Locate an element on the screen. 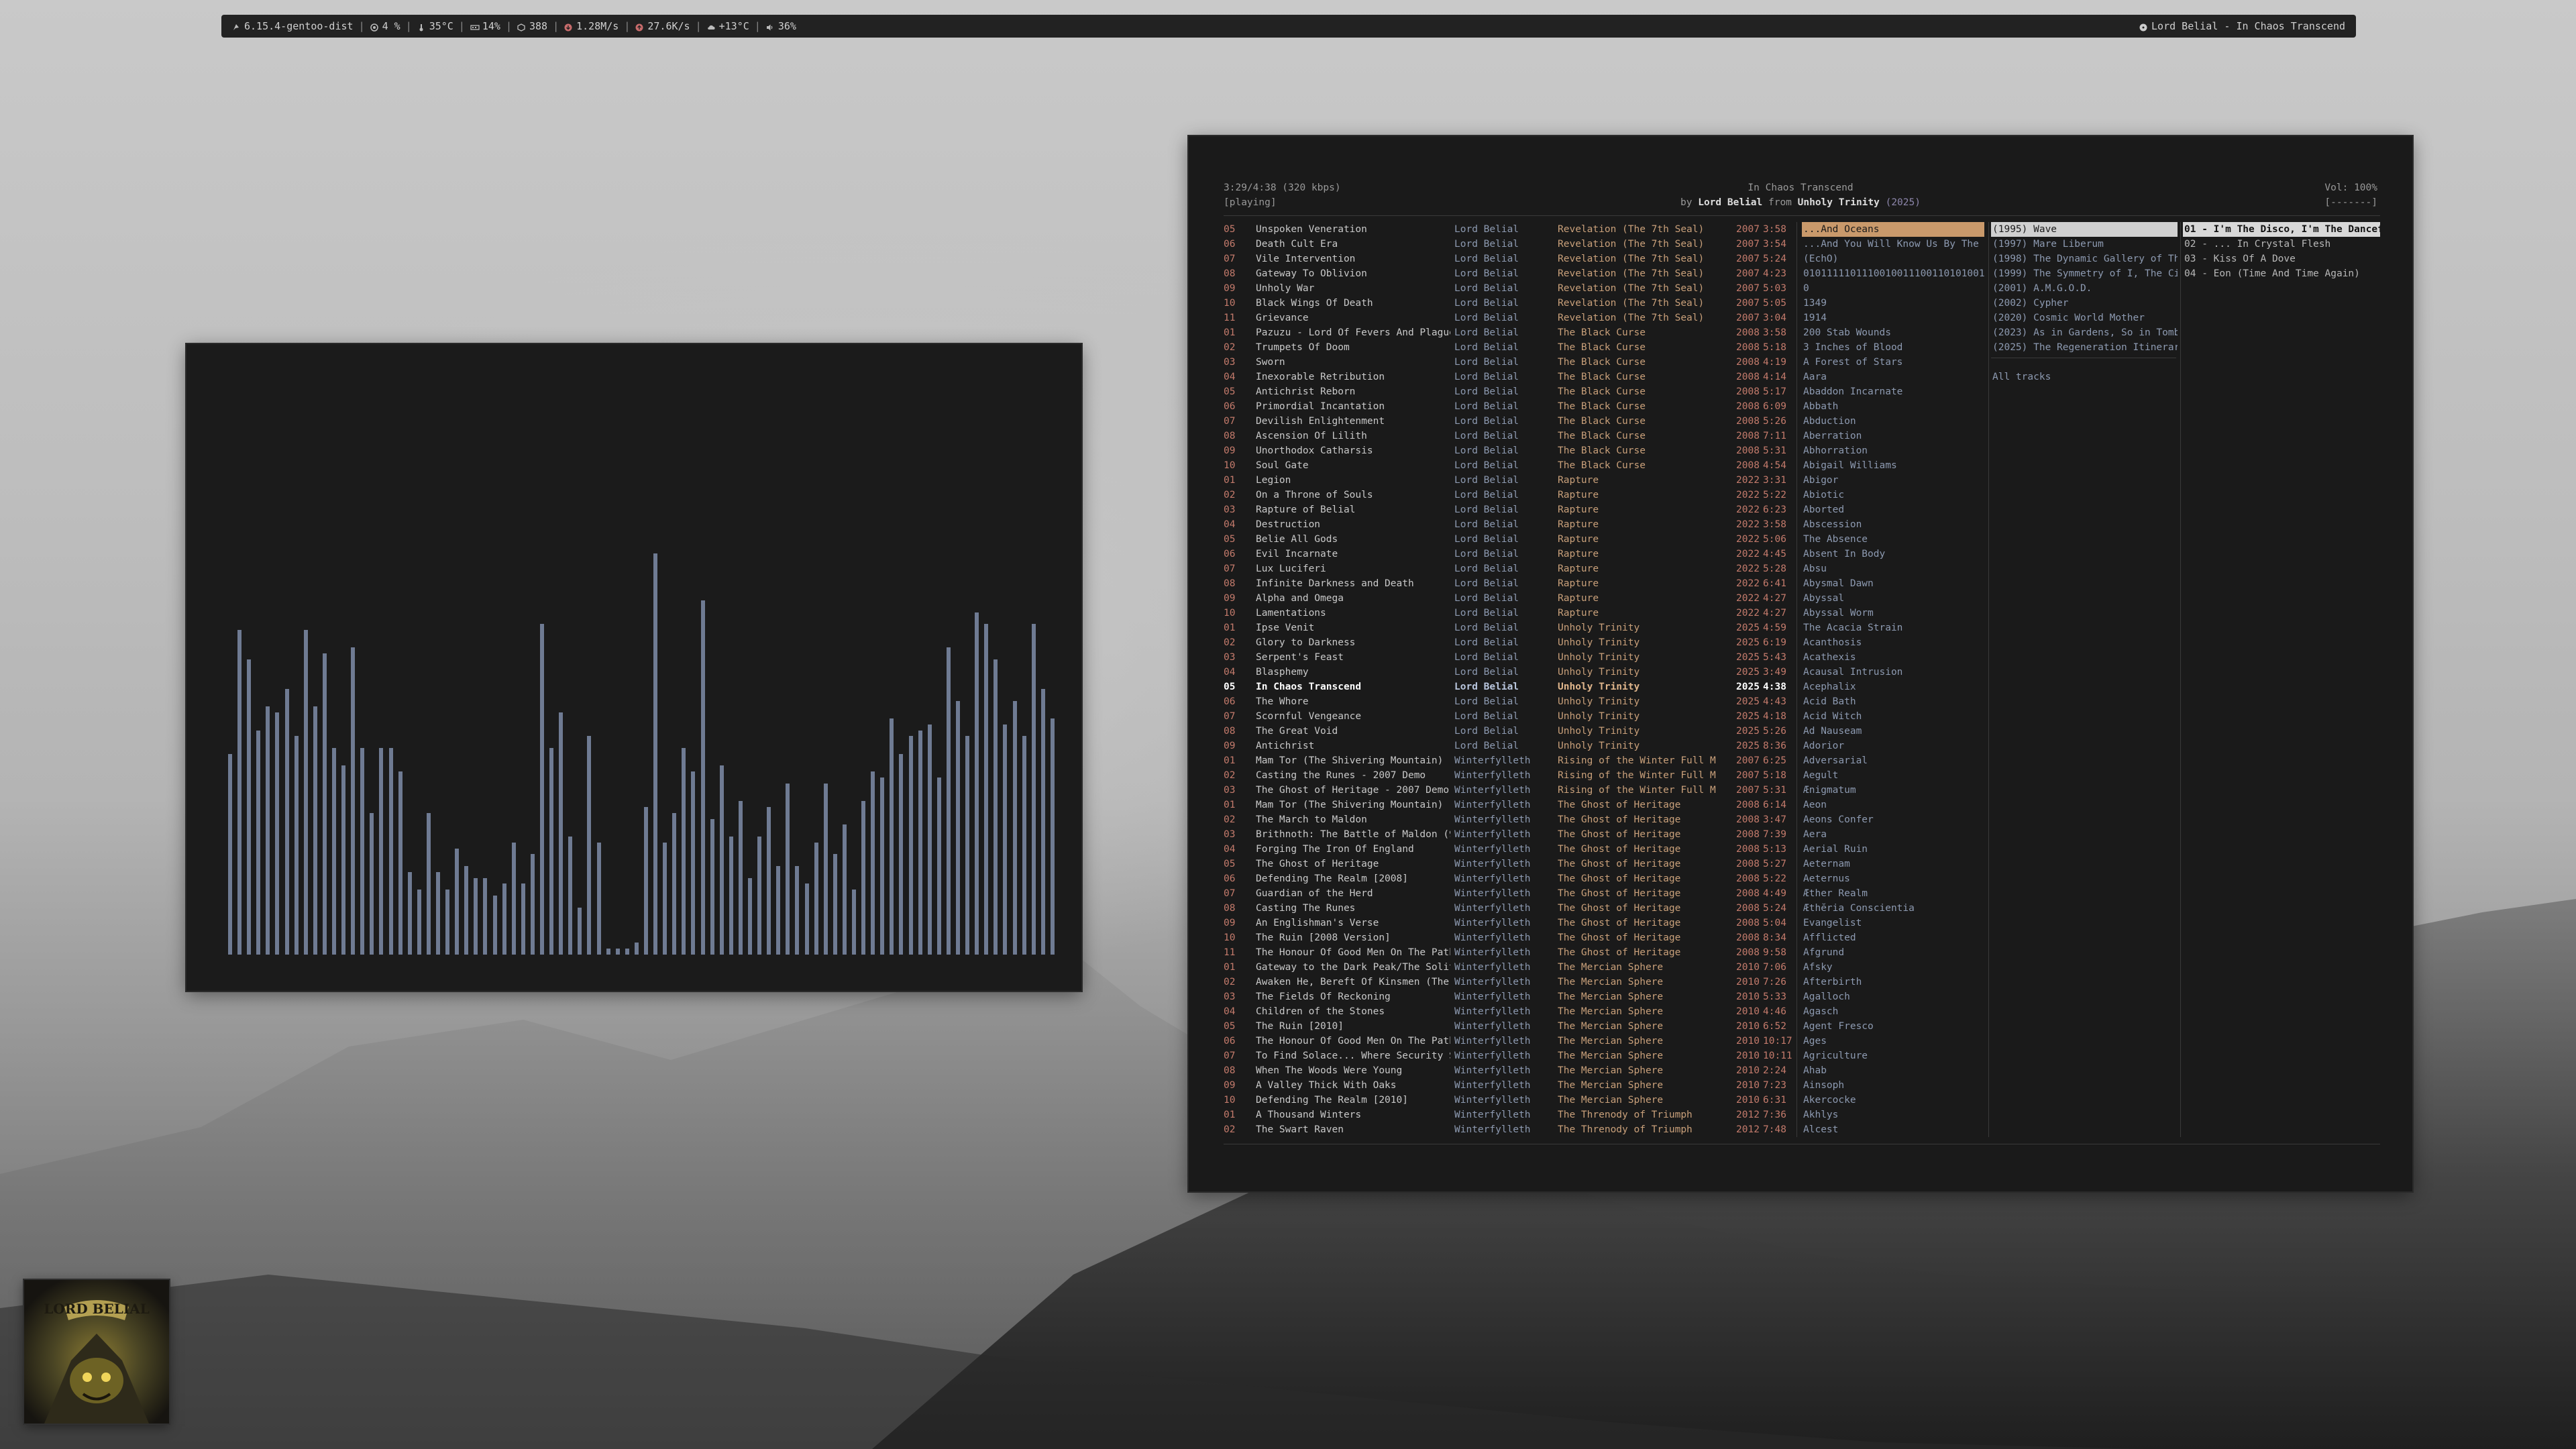 The width and height of the screenshot is (2576, 1449). artist-item: 200 Stab Wounds is located at coordinates (1893, 332).